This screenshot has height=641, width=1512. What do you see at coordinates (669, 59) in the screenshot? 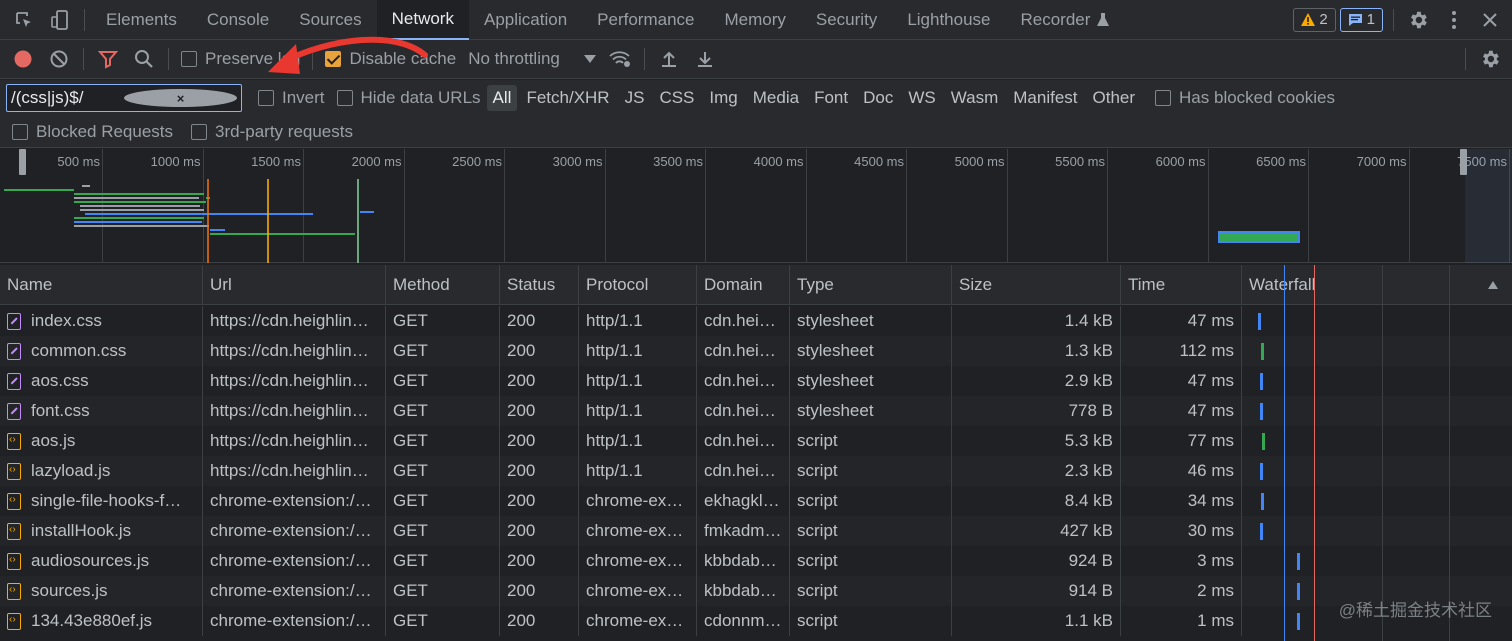
I see `import-har-icon` at bounding box center [669, 59].